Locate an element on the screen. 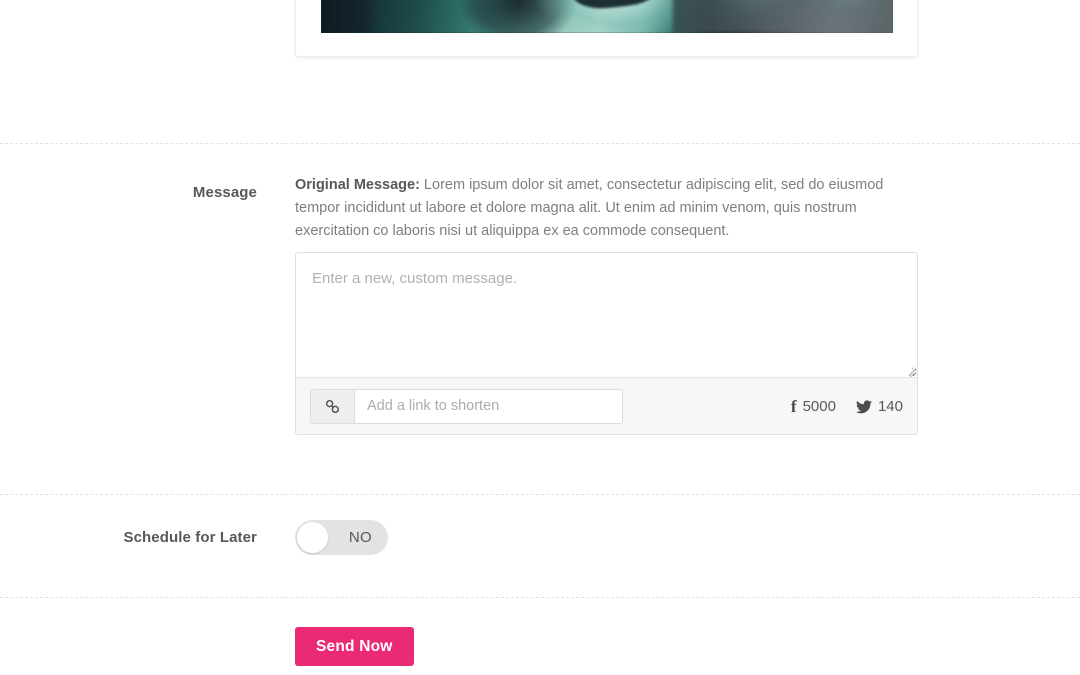  preview-image is located at coordinates (607, 16).